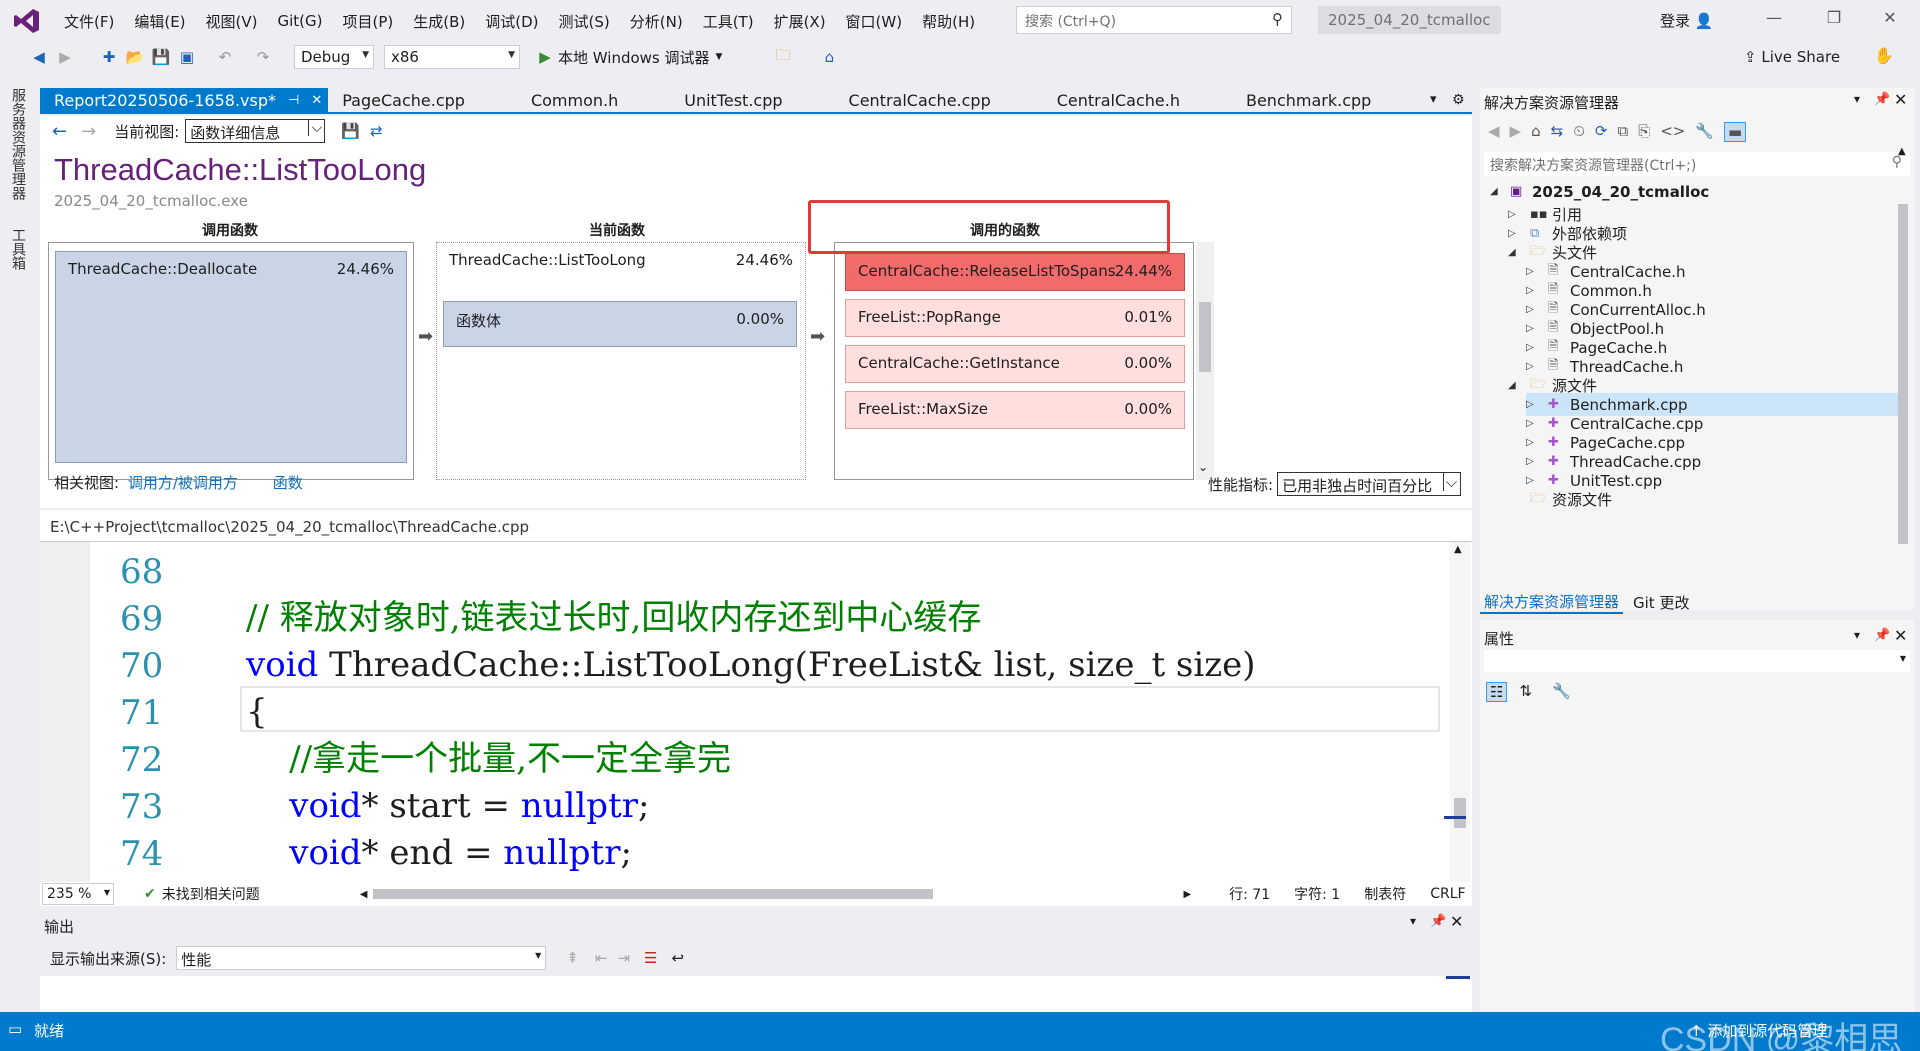  What do you see at coordinates (1672, 132) in the screenshot?
I see `view-code-icon: <>` at bounding box center [1672, 132].